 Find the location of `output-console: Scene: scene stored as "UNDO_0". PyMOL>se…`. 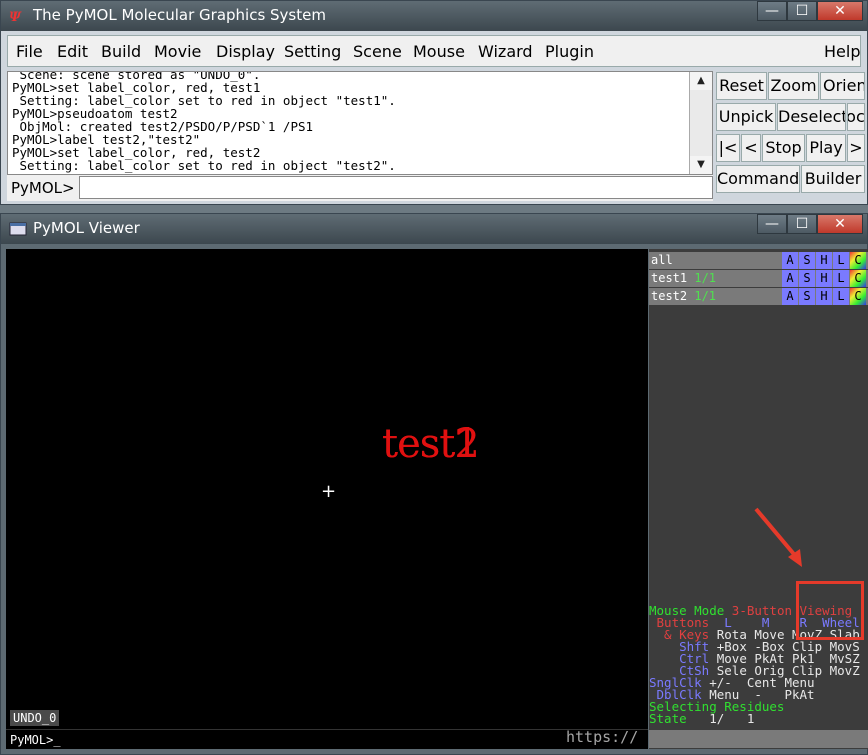

output-console: Scene: scene stored as "UNDO_0". PyMOL>se… is located at coordinates (360, 123).